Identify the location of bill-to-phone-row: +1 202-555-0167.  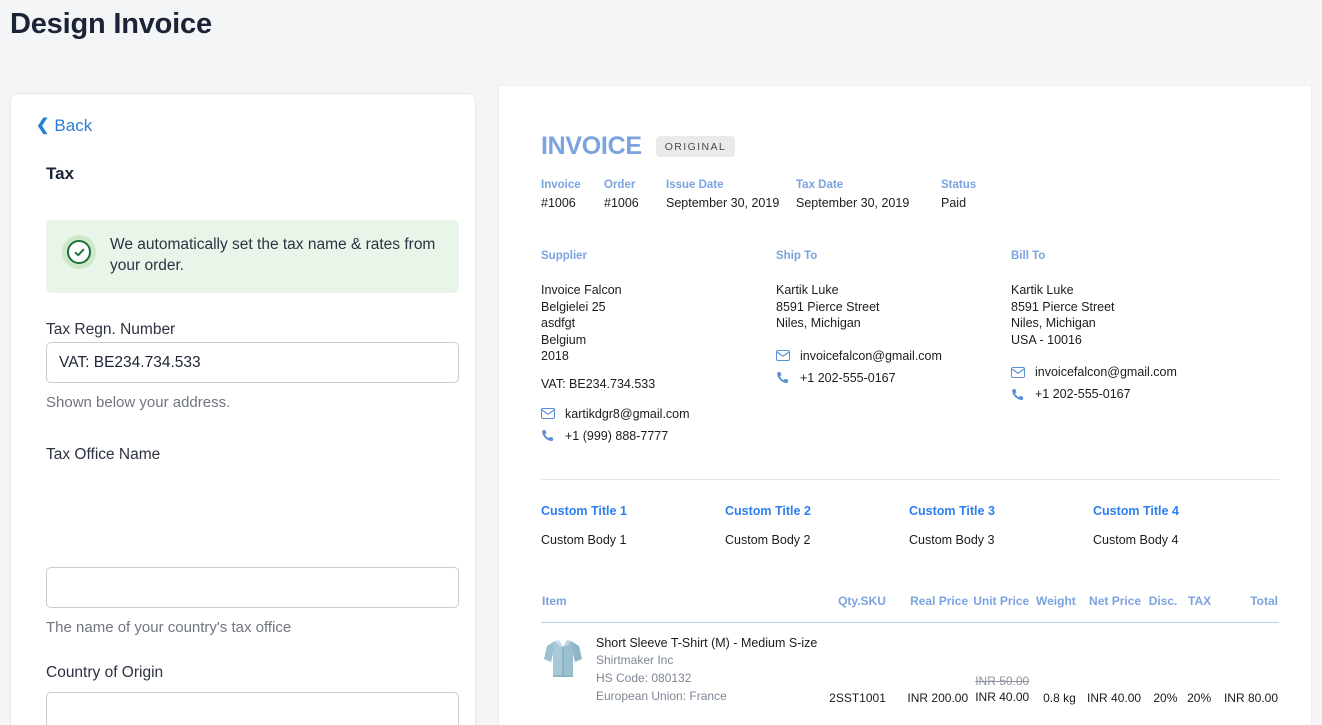
(1131, 394).